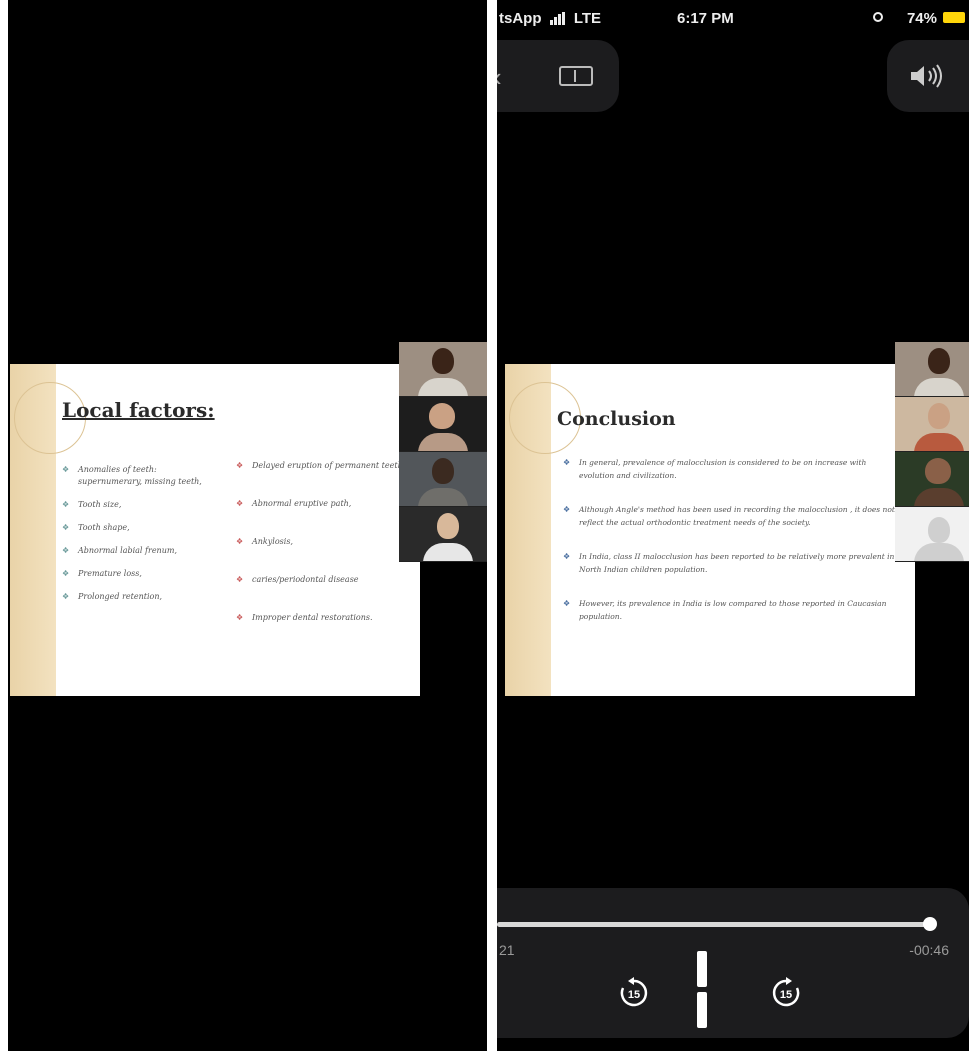  Describe the element at coordinates (328, 542) in the screenshot. I see `list-item: Ankylosis,` at that location.